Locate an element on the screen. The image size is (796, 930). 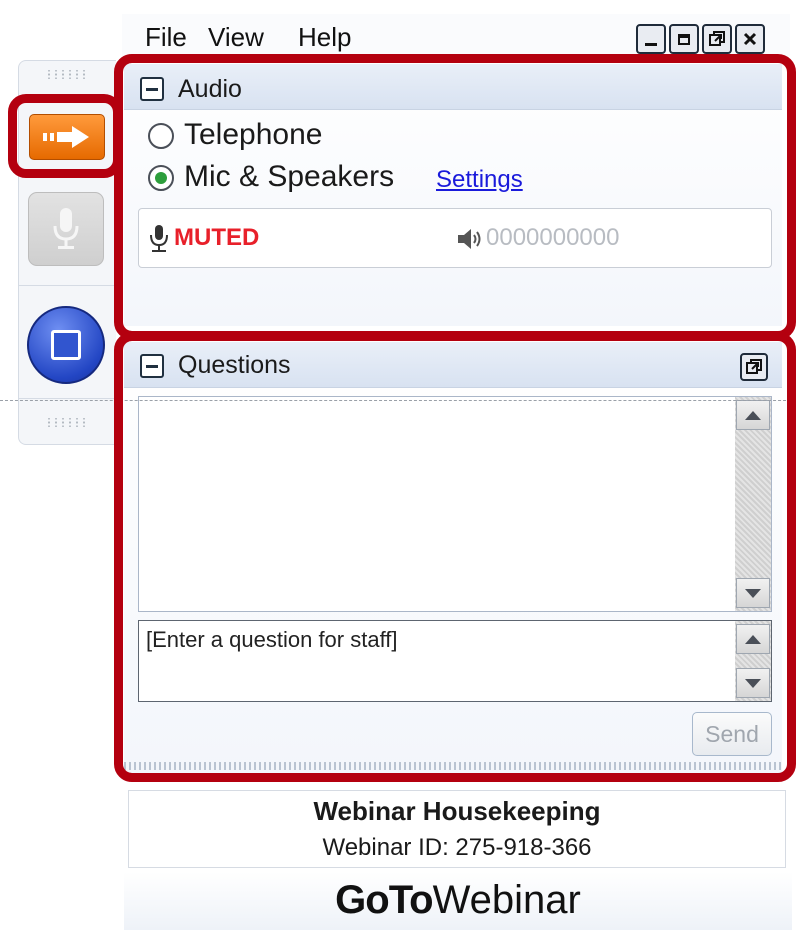
restore-icon is located at coordinates (717, 39).